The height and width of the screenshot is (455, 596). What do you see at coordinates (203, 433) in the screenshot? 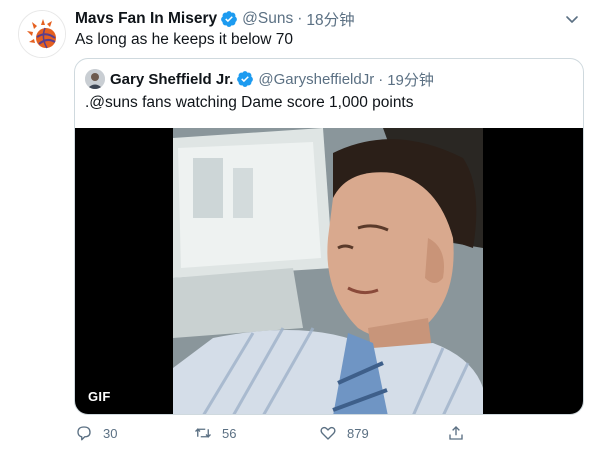
I see `retweet-icon` at bounding box center [203, 433].